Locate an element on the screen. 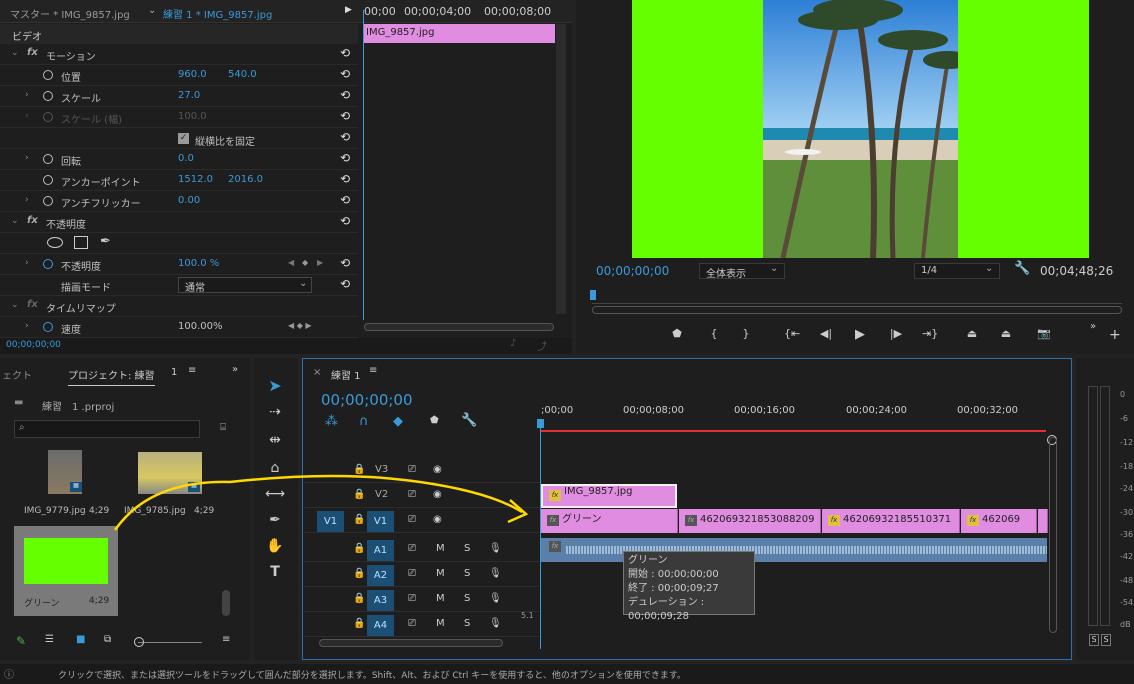 The height and width of the screenshot is (684, 1134). blend-mode-select: 通常 ⌄ is located at coordinates (245, 285).